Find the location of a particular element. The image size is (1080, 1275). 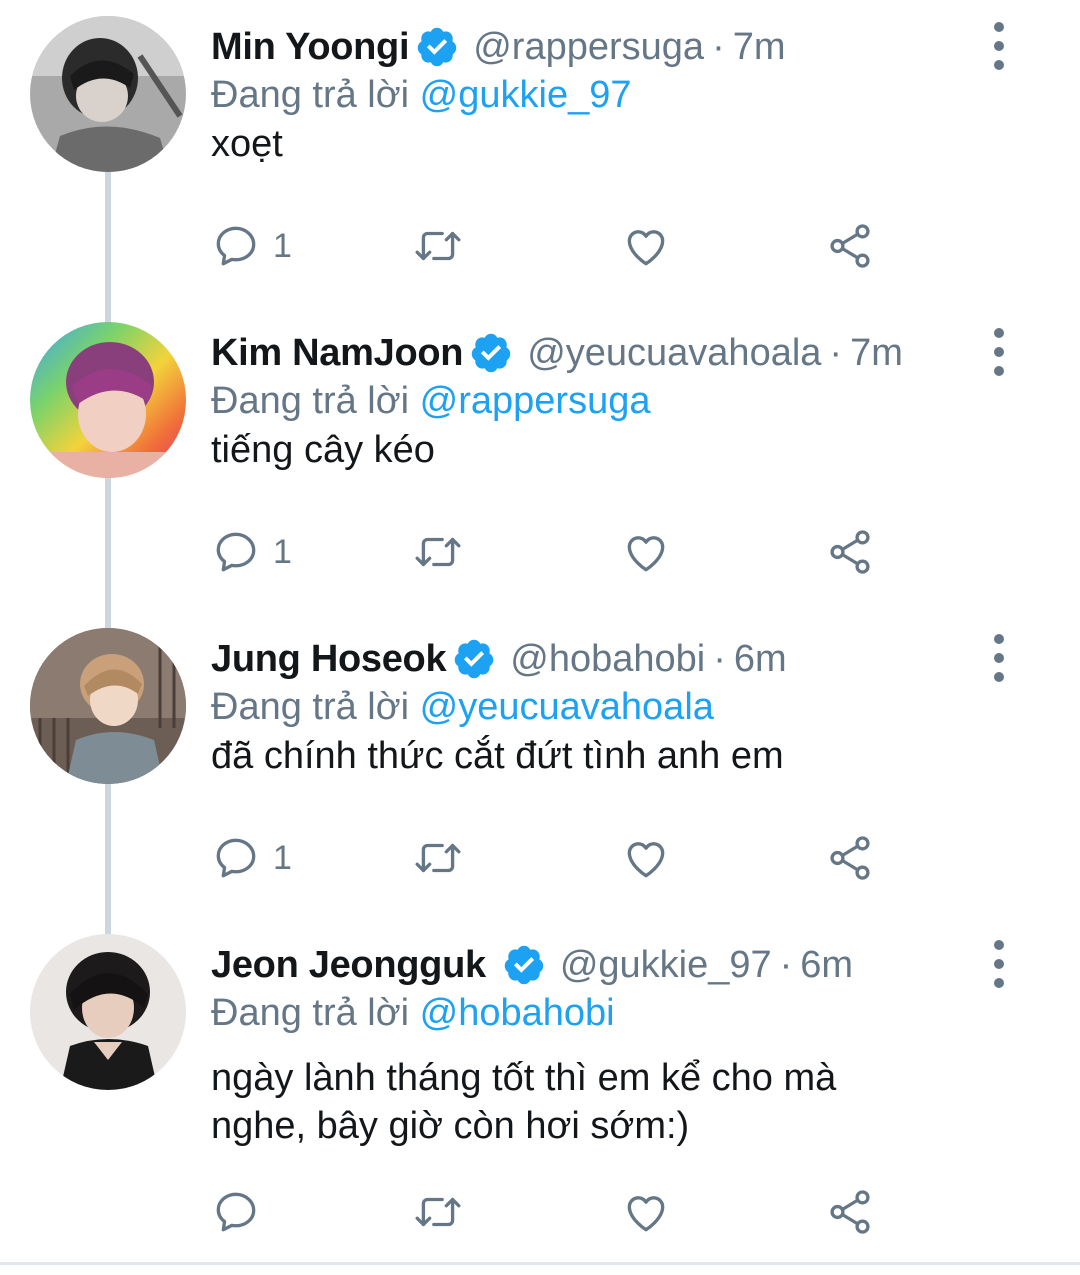

tweet-text: tiếng cây kéo is located at coordinates (323, 450).